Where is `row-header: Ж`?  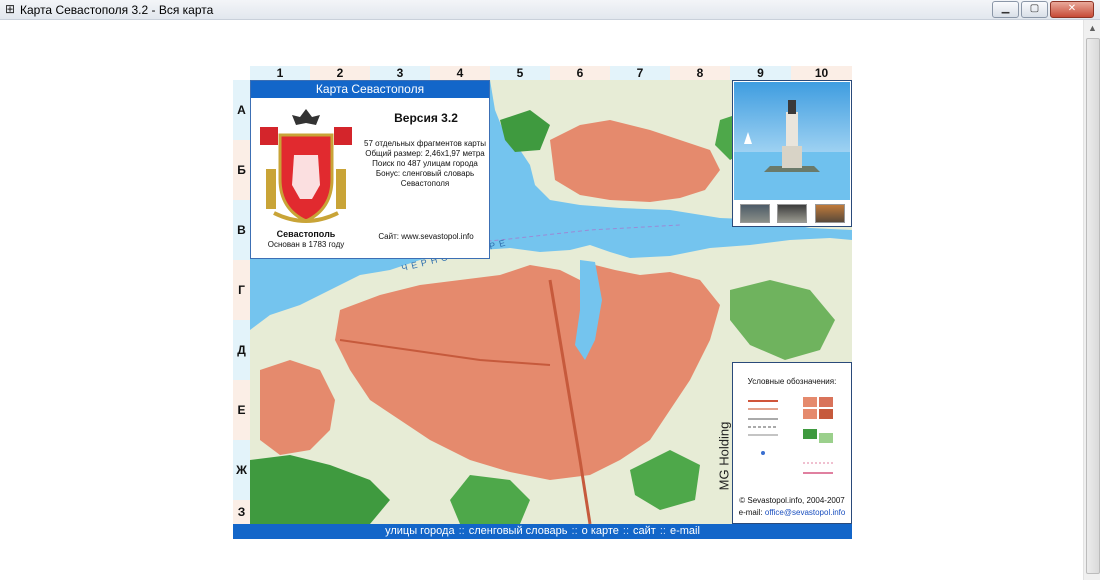
row-header: Ж is located at coordinates (241, 470).